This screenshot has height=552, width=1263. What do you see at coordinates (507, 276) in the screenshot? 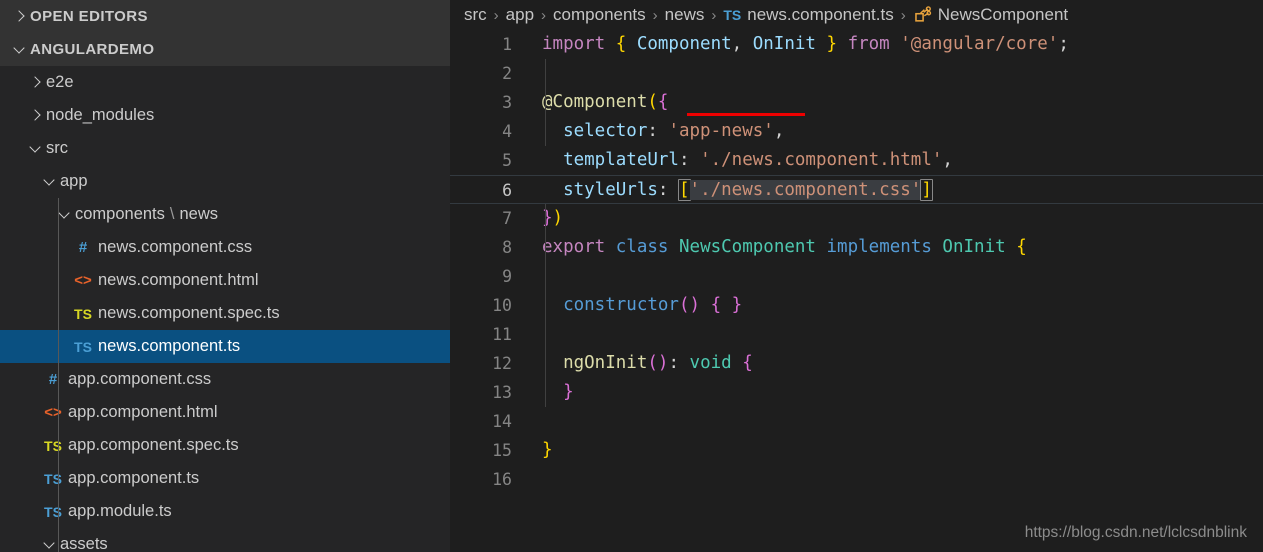
I see `line-number: 9` at bounding box center [507, 276].